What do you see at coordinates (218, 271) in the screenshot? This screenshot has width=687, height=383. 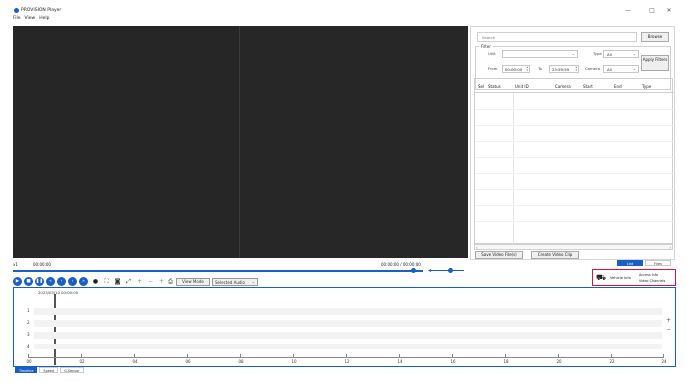 I see `seek-bar` at bounding box center [218, 271].